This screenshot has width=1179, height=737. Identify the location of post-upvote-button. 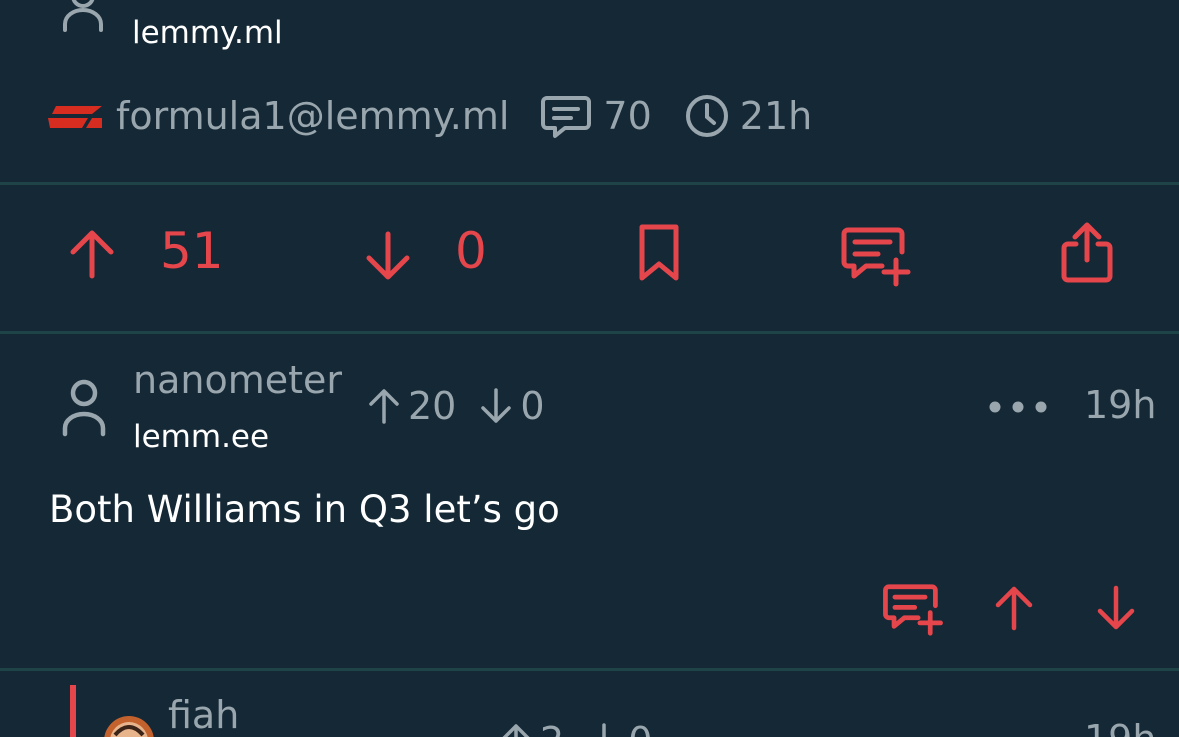
(92, 254).